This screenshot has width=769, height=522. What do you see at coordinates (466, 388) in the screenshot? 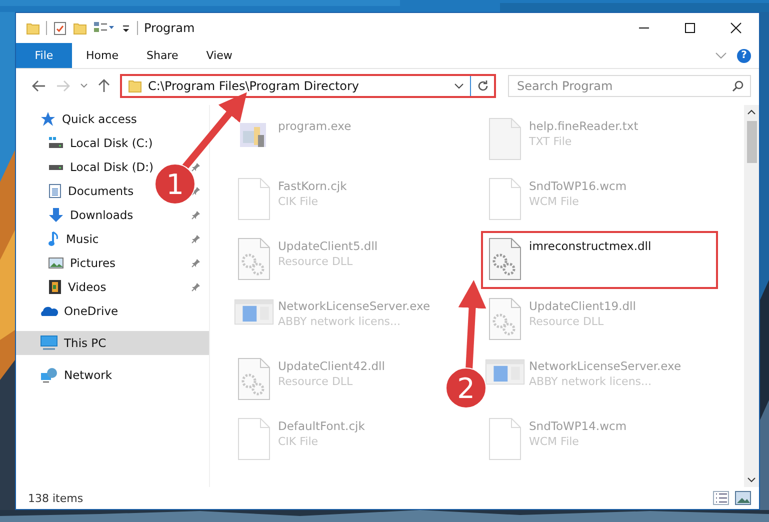
I see `number-badge: 2` at bounding box center [466, 388].